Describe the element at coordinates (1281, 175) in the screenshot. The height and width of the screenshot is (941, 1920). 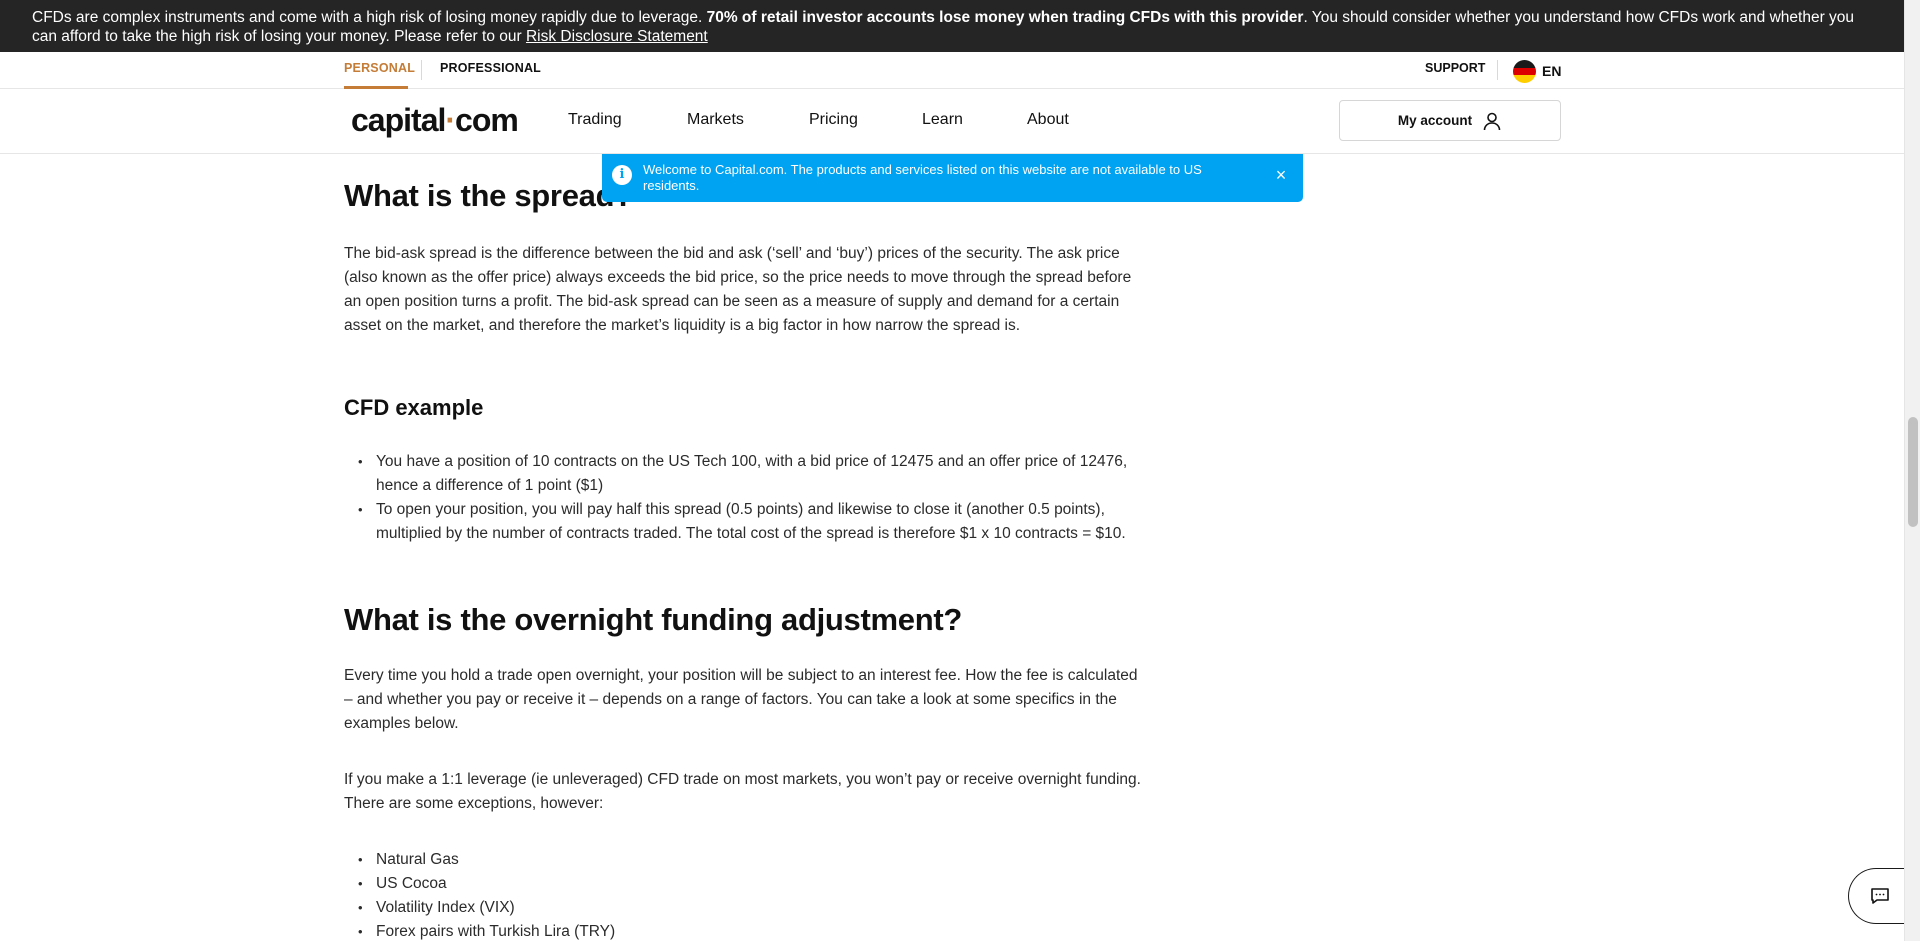
I see `close-icon: ×` at that location.